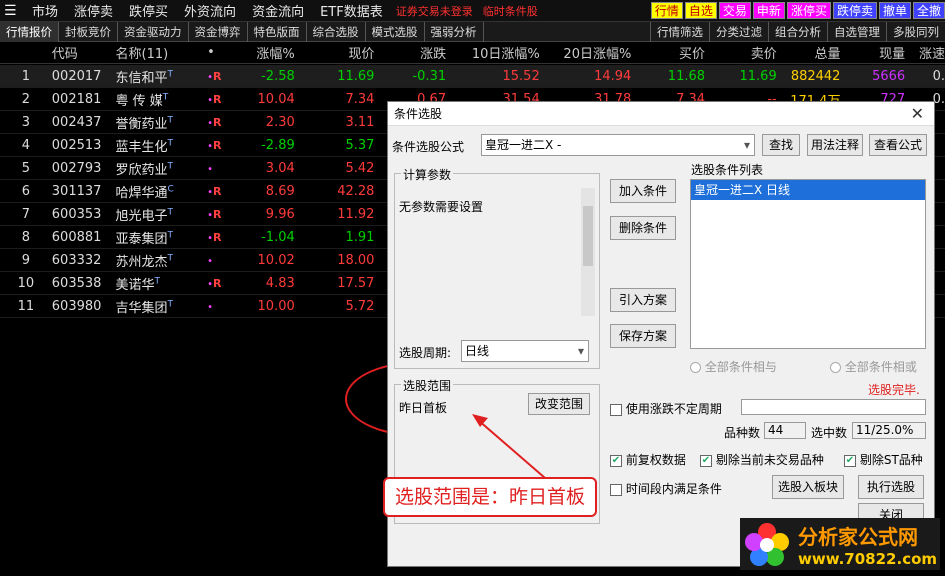  What do you see at coordinates (490, 497) in the screenshot?
I see `annotation-callout: 选股范围是：昨日首板` at bounding box center [490, 497].